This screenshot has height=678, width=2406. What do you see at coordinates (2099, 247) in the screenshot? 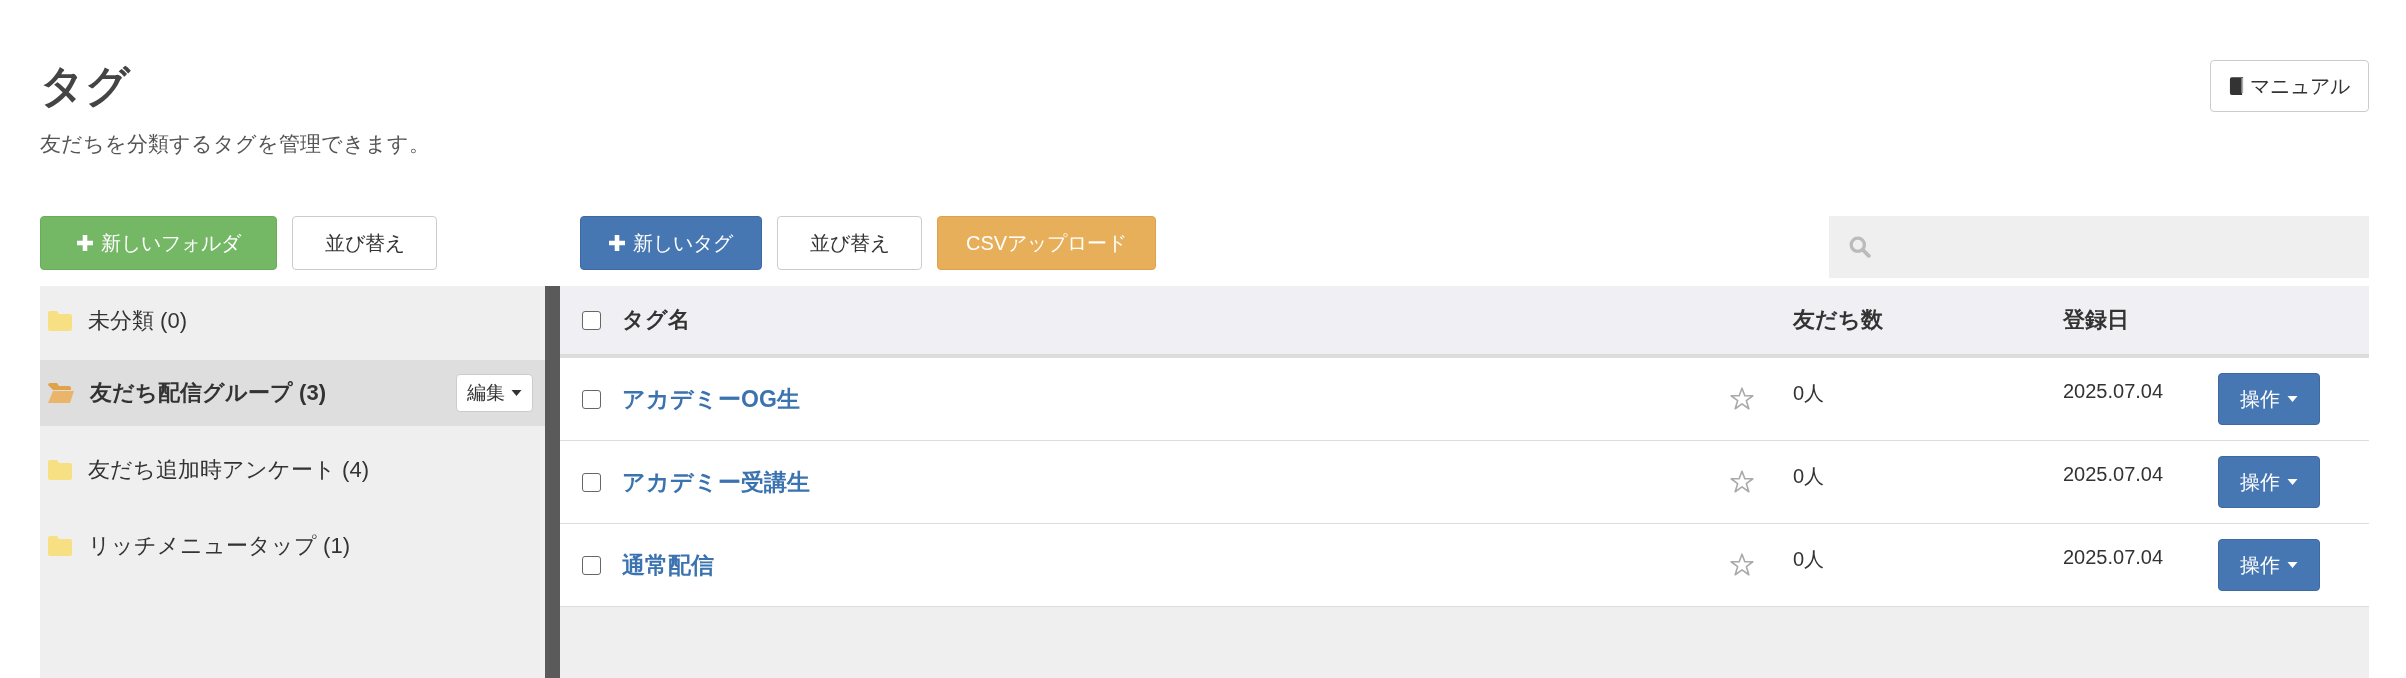
I see `search-field` at bounding box center [2099, 247].